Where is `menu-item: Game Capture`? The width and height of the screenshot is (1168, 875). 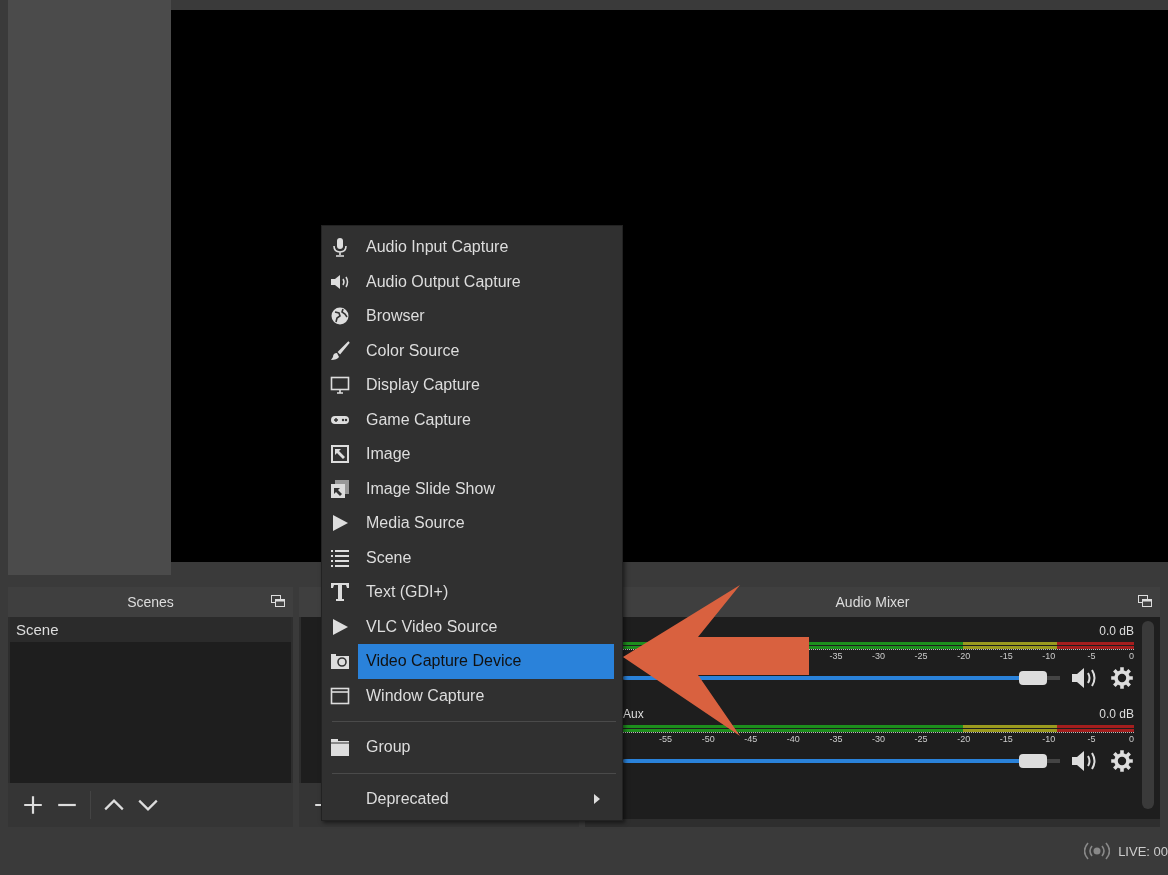
menu-item: Game Capture is located at coordinates (472, 419).